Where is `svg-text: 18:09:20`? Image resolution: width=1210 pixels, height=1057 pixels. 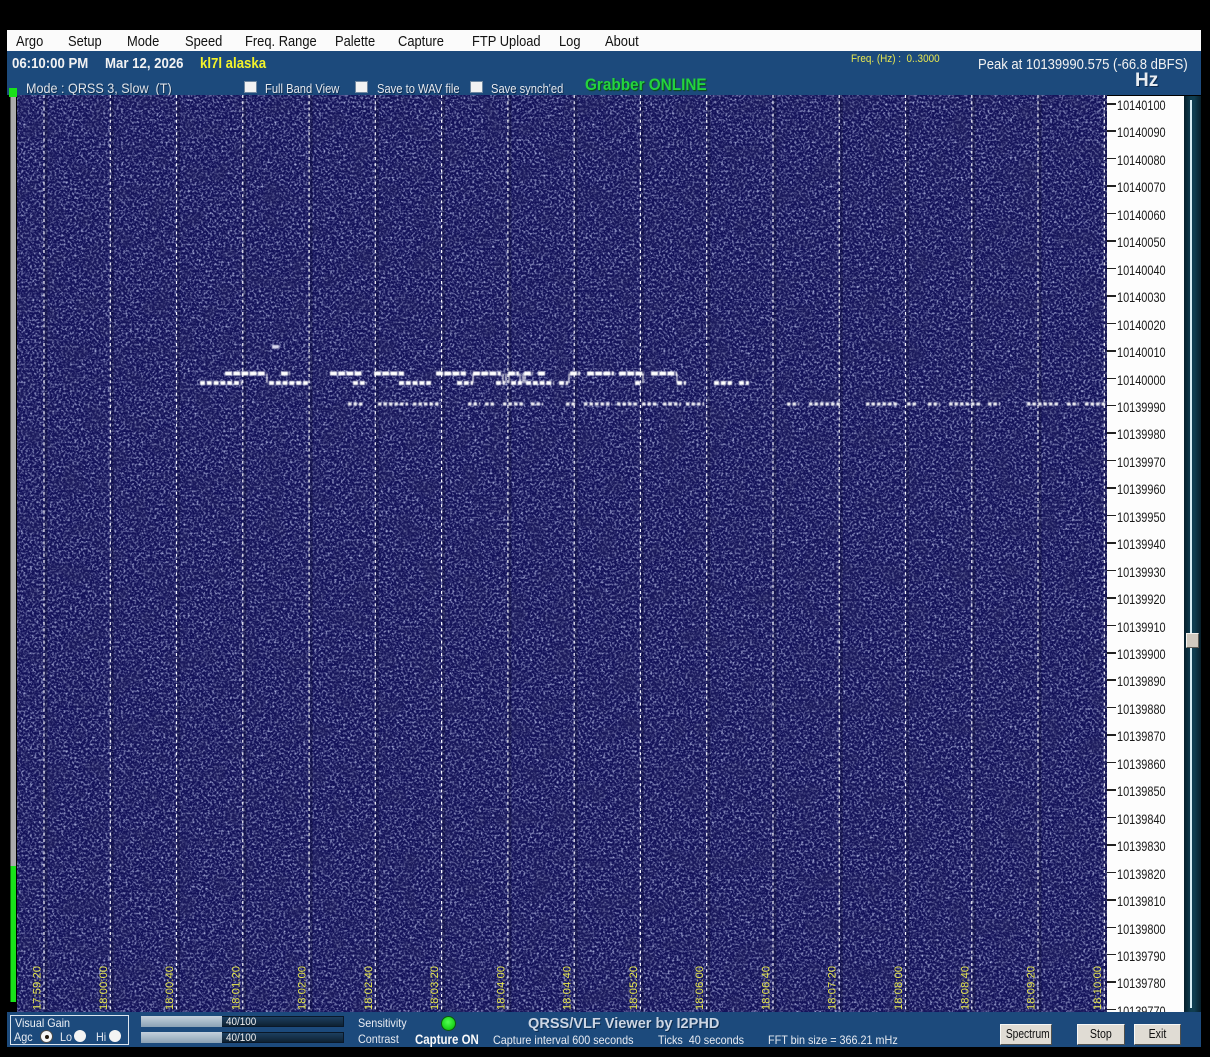
svg-text: 18:09:20 is located at coordinates (1032, 988).